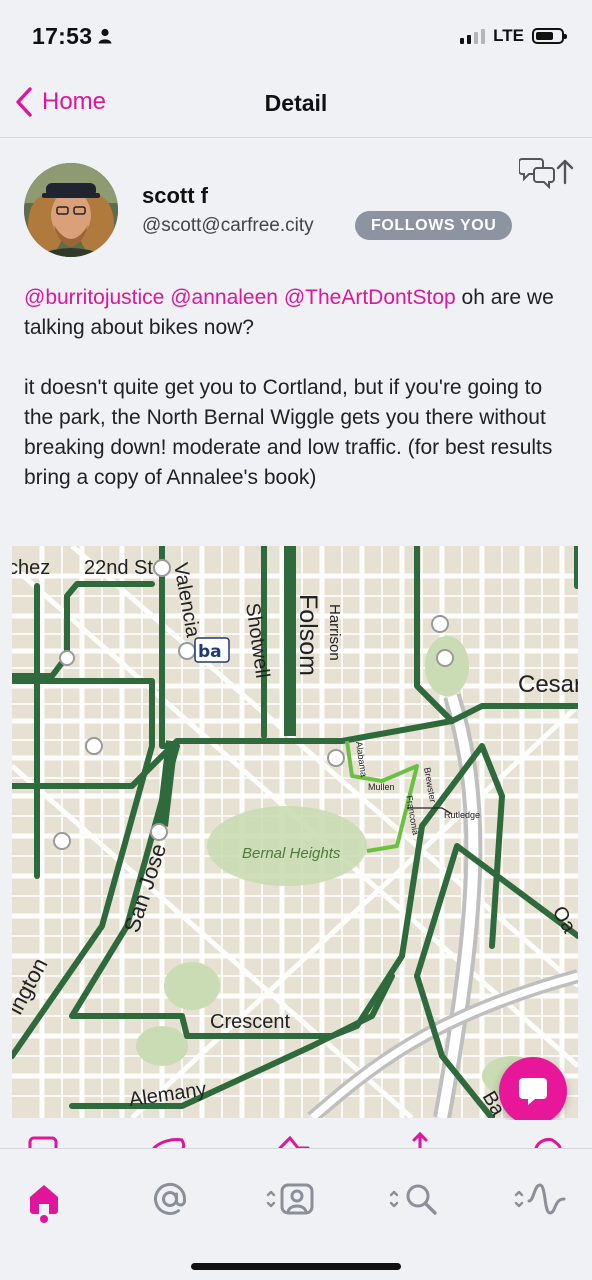 Image resolution: width=592 pixels, height=1280 pixels. I want to click on at-mention-icon, so click(170, 1198).